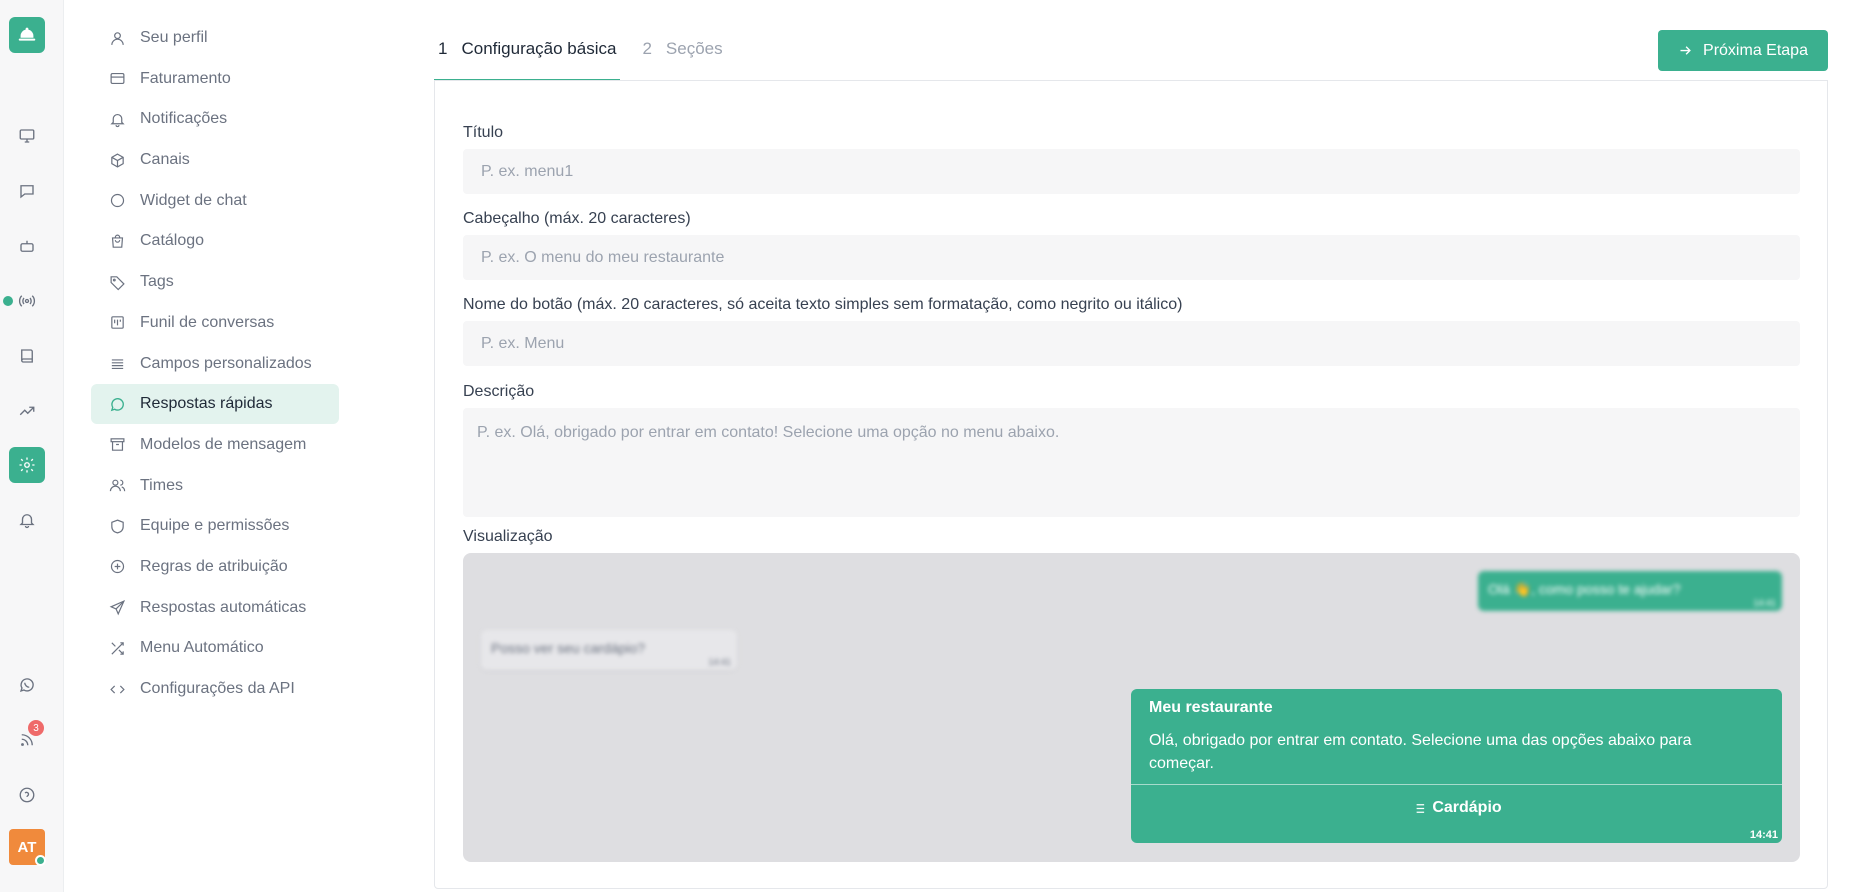  What do you see at coordinates (174, 37) in the screenshot?
I see `nav-item-label: Seu perfil` at bounding box center [174, 37].